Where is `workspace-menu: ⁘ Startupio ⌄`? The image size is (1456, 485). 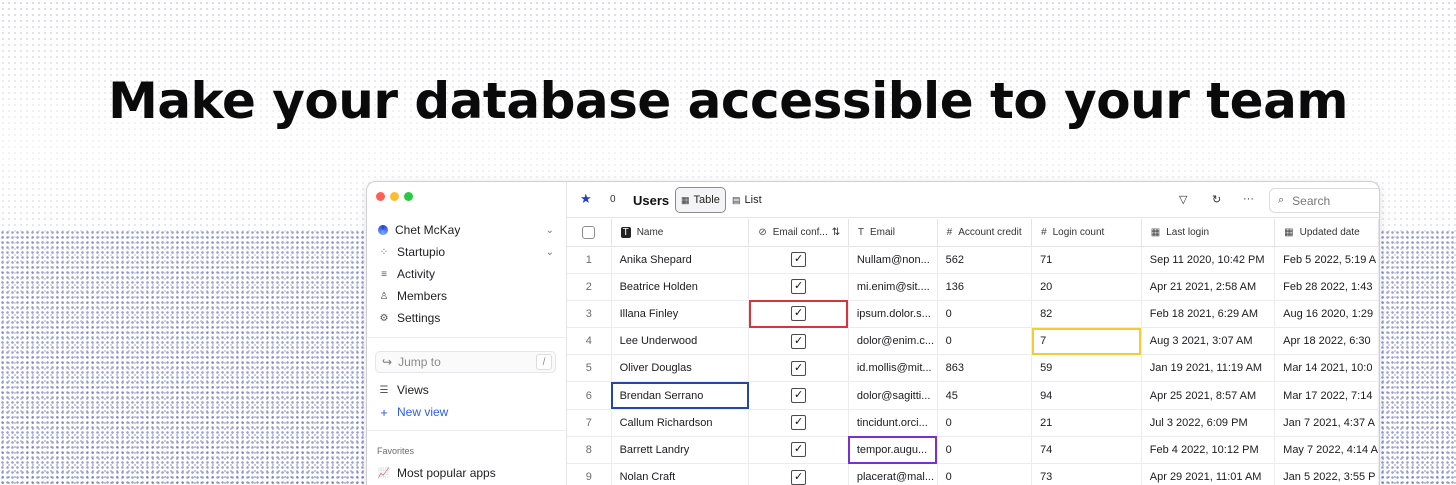 workspace-menu: ⁘ Startupio ⌄ is located at coordinates (465, 252).